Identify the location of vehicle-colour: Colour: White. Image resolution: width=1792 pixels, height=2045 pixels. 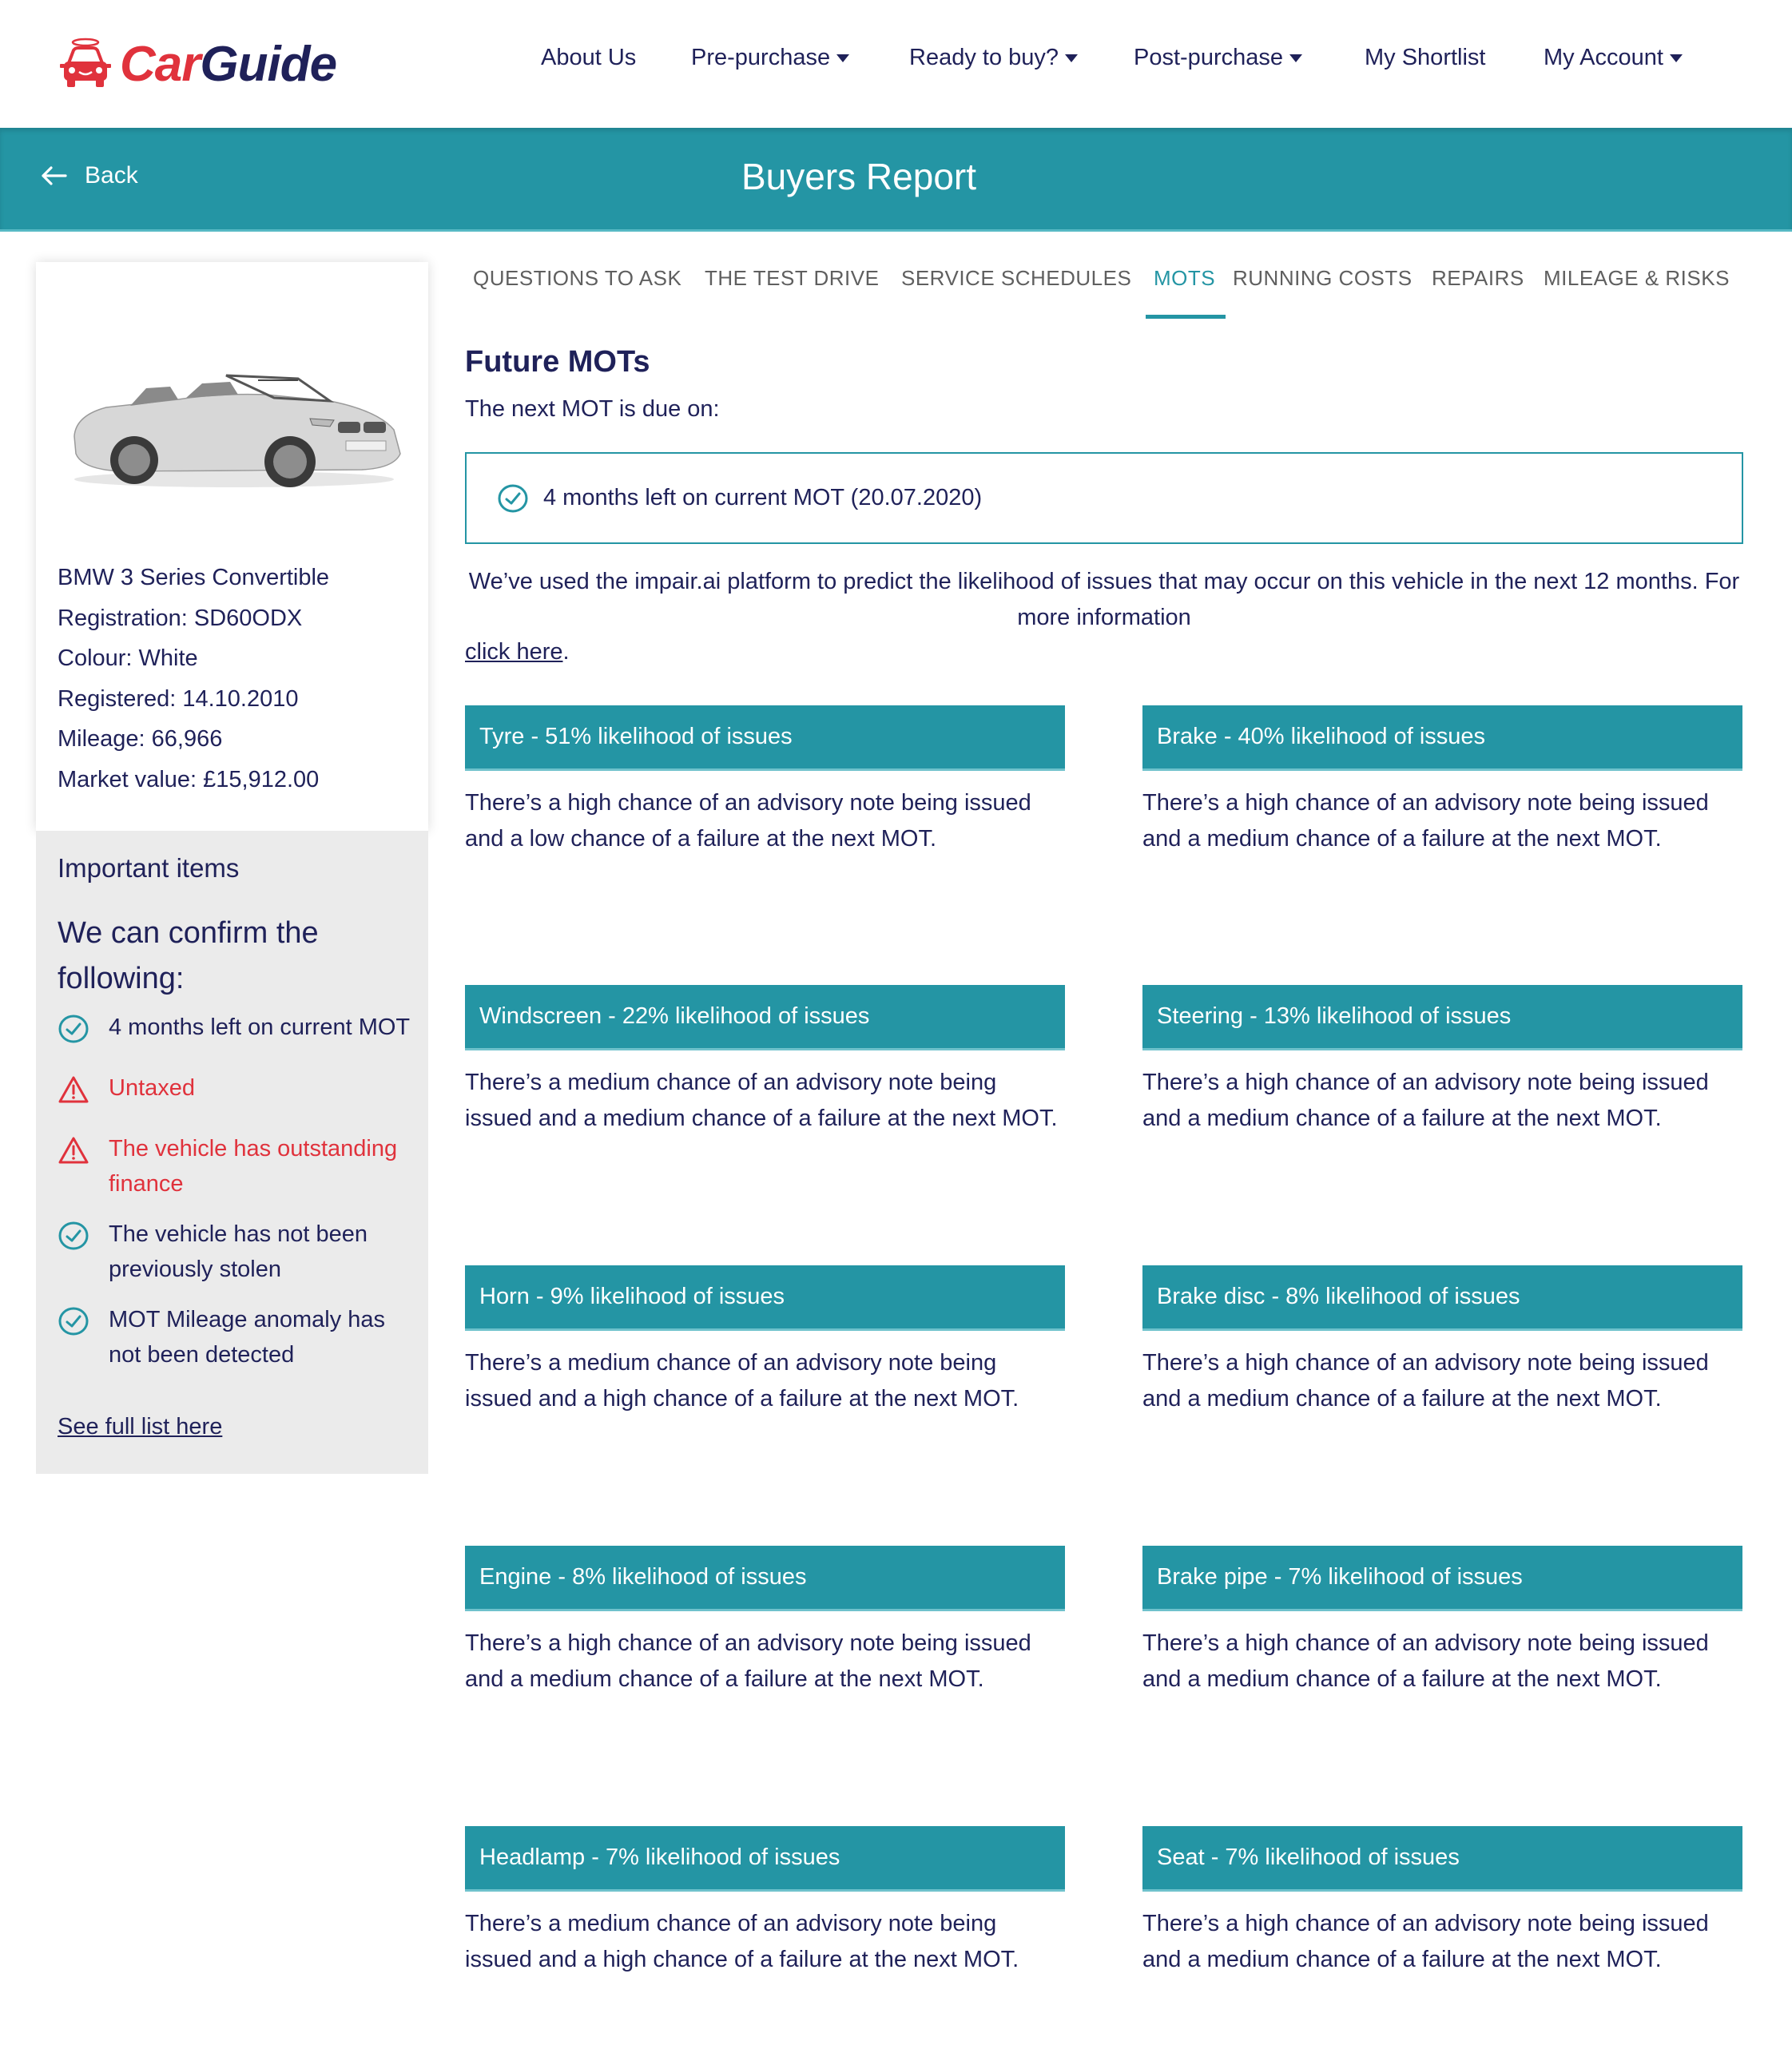
(128, 658).